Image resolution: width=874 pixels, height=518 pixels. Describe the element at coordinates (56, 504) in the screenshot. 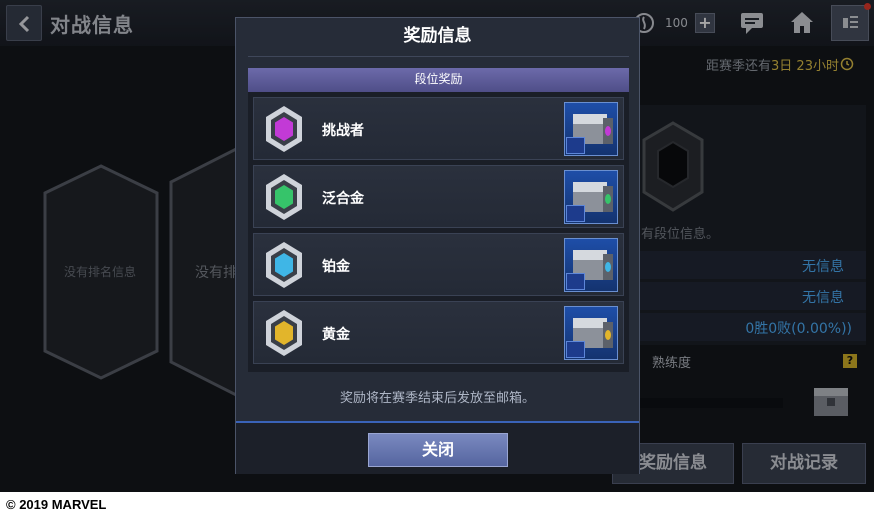

I see `copyright-text: © 2019 MARVEL` at that location.